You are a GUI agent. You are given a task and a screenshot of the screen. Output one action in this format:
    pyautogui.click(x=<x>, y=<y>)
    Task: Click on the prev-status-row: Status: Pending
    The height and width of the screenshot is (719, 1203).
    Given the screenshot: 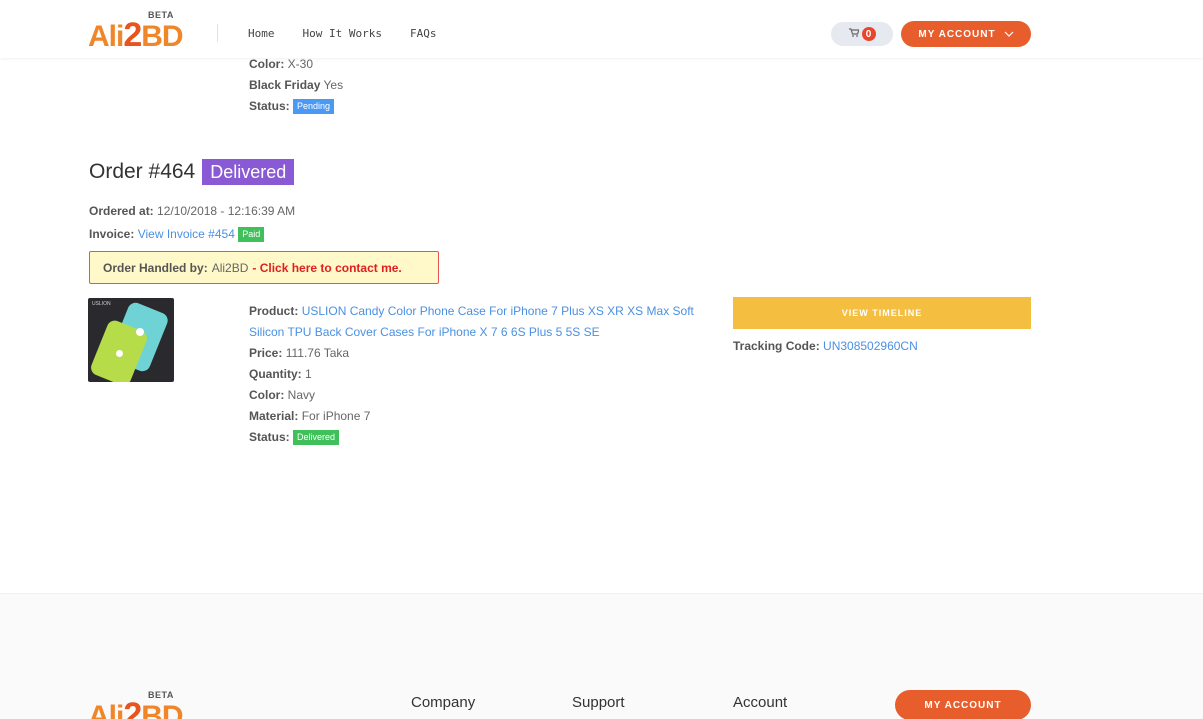 What is the action you would take?
    pyautogui.click(x=296, y=106)
    